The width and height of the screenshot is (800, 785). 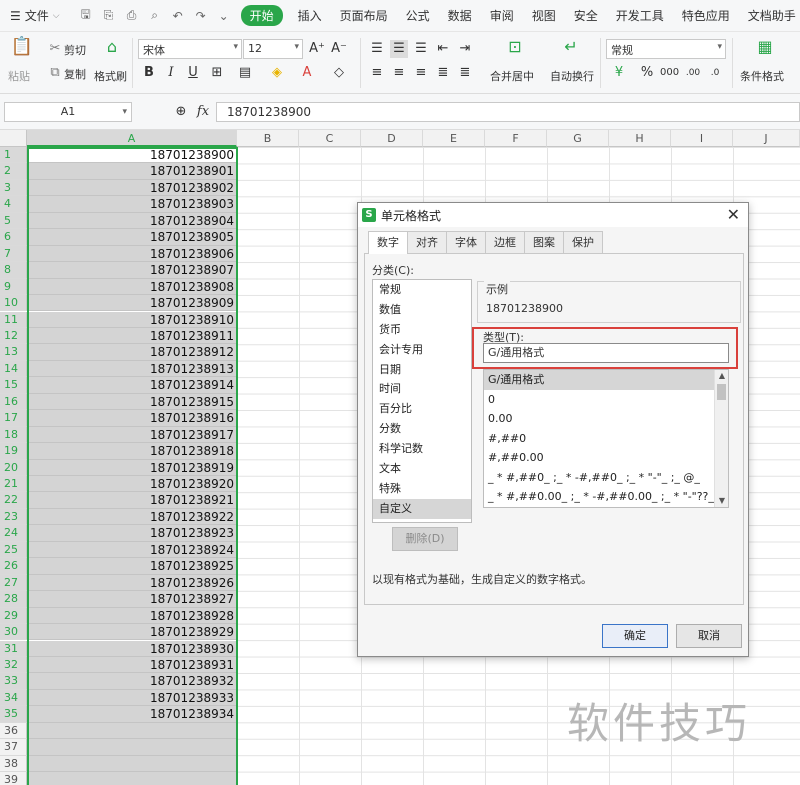 What do you see at coordinates (640, 15) in the screenshot?
I see `tab-developer: 开发工具` at bounding box center [640, 15].